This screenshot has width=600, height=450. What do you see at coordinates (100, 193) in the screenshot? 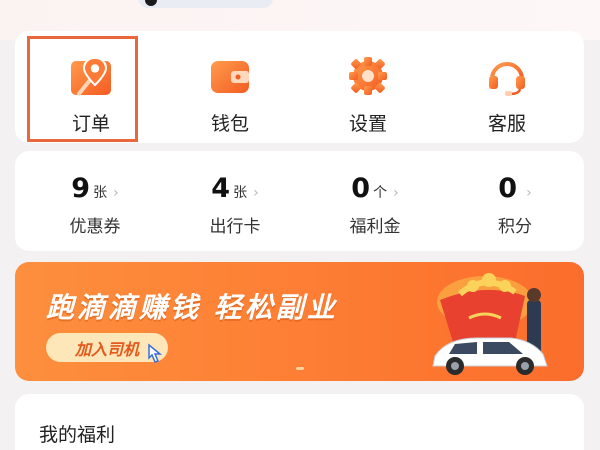
I see `coupon-unit: 张` at bounding box center [100, 193].